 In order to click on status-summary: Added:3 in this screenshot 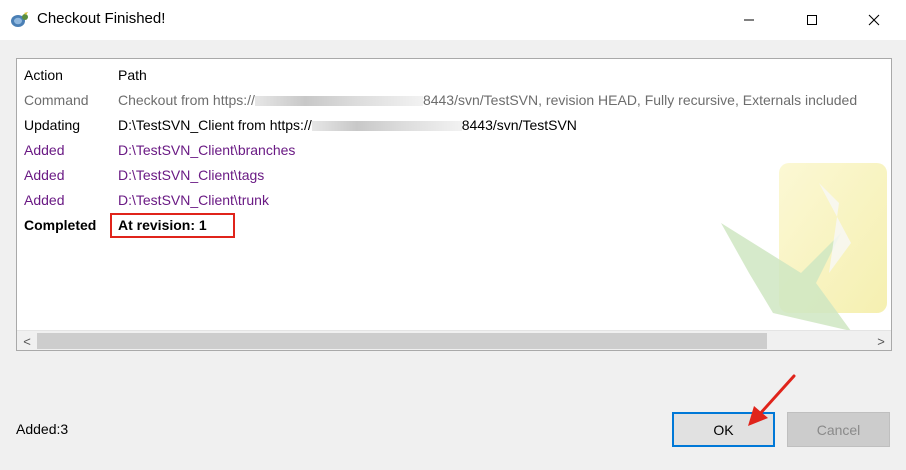, I will do `click(42, 429)`.